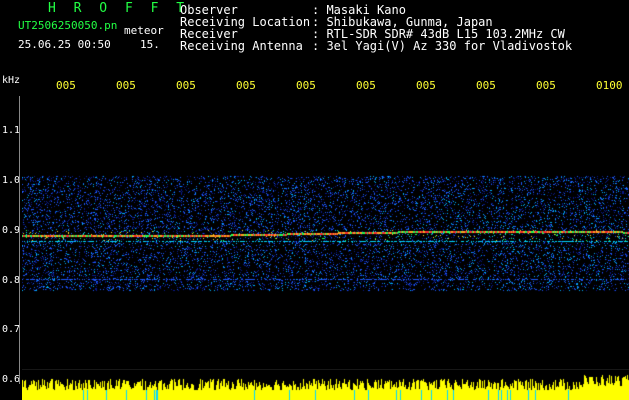 The height and width of the screenshot is (400, 629). Describe the element at coordinates (144, 30) in the screenshot. I see `meteor-label: meteor` at that location.